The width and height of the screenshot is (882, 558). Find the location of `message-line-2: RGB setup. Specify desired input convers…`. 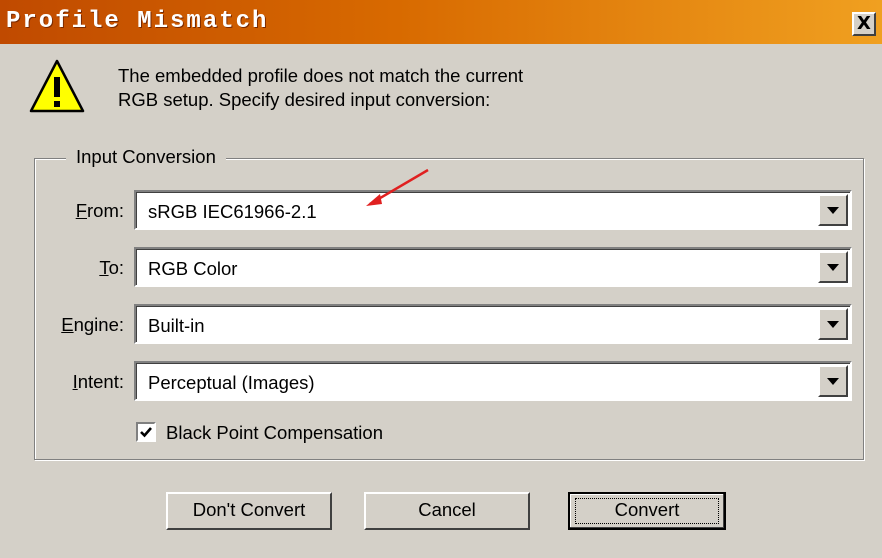

message-line-2: RGB setup. Specify desired input convers… is located at coordinates (304, 99).